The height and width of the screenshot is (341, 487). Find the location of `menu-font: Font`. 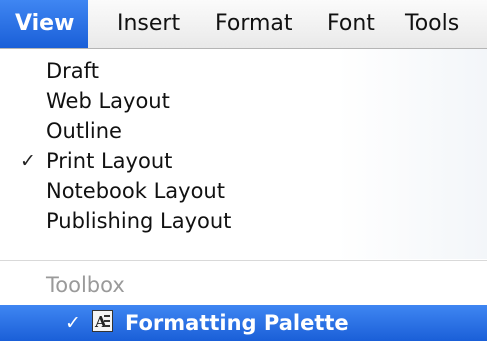

menu-font: Font is located at coordinates (351, 24).